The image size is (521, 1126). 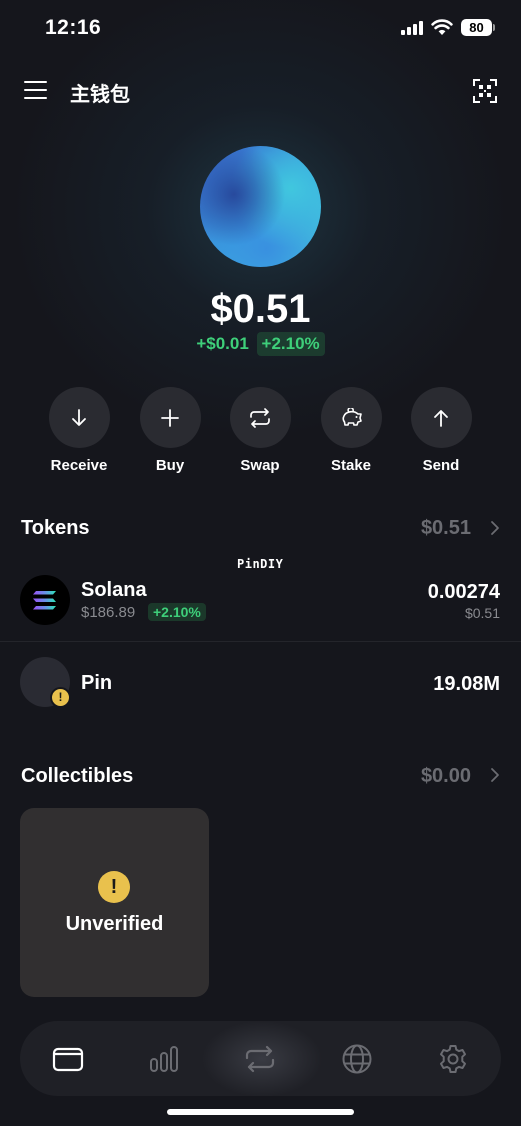 What do you see at coordinates (260, 465) in the screenshot?
I see `swap-label: Swap` at bounding box center [260, 465].